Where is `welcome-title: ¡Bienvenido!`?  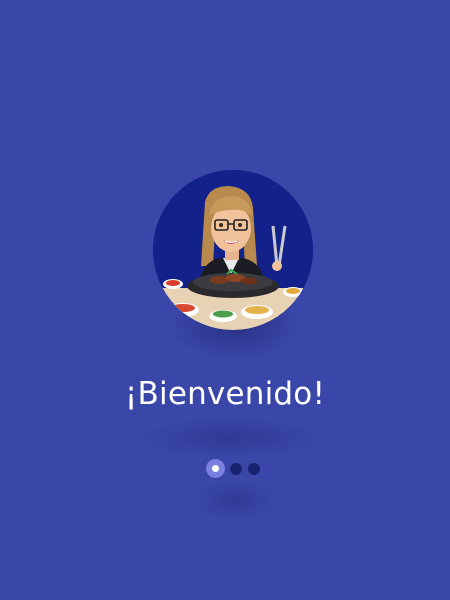
welcome-title: ¡Bienvenido! is located at coordinates (225, 394).